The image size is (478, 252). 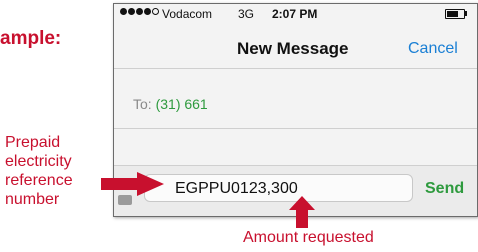 I want to click on network-type: 3G, so click(x=246, y=14).